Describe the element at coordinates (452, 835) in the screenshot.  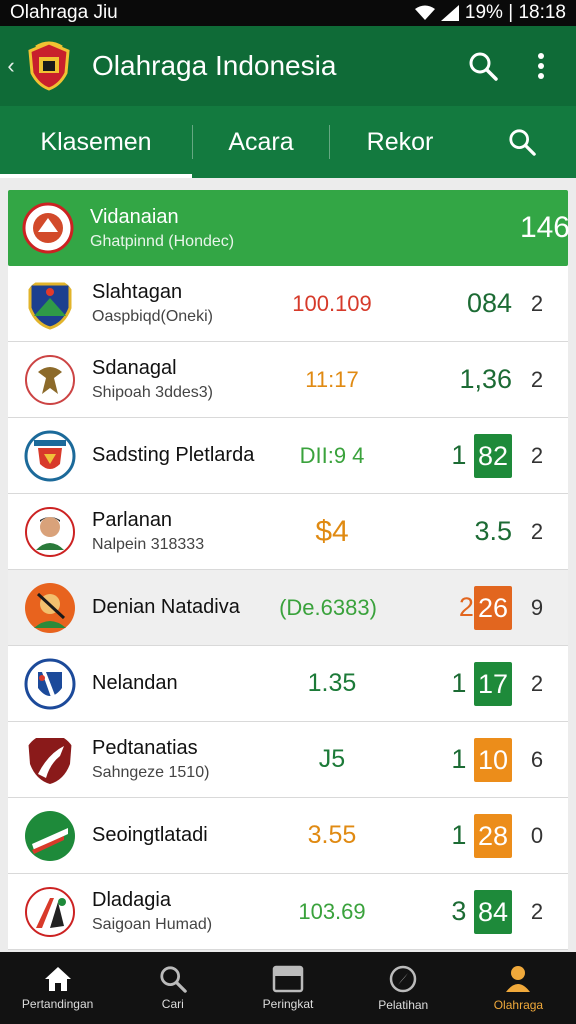
I see `team-points: 1 28` at that location.